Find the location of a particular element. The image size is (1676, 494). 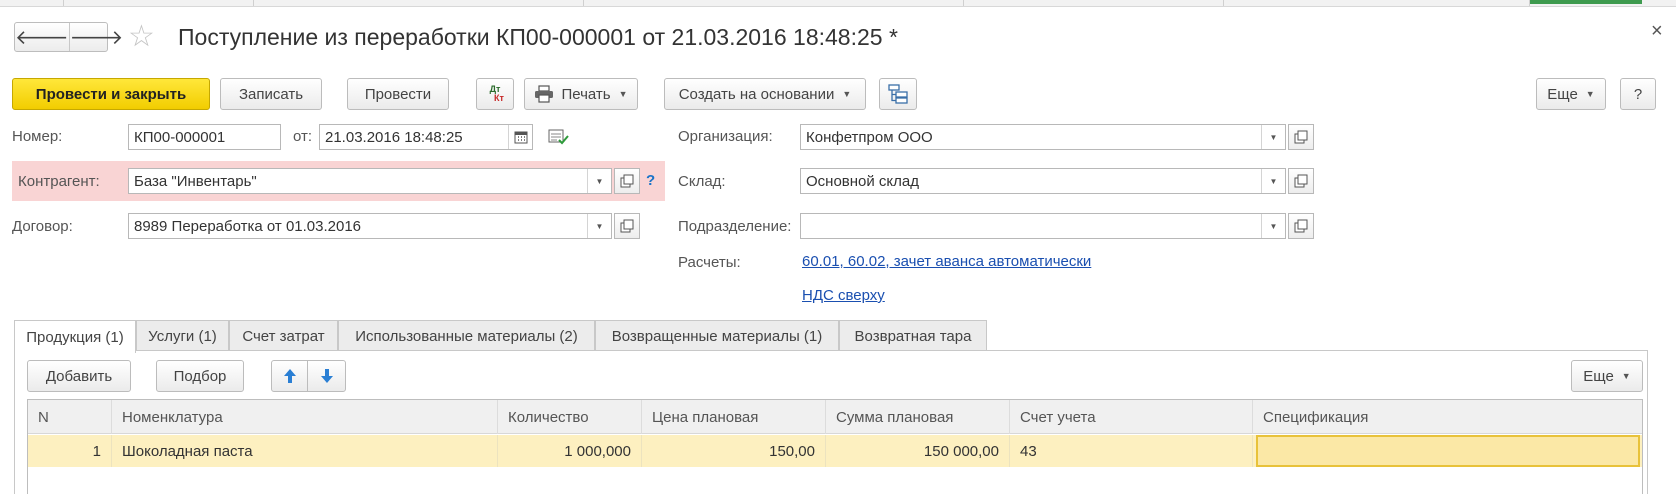

help-button: ? is located at coordinates (1638, 94).